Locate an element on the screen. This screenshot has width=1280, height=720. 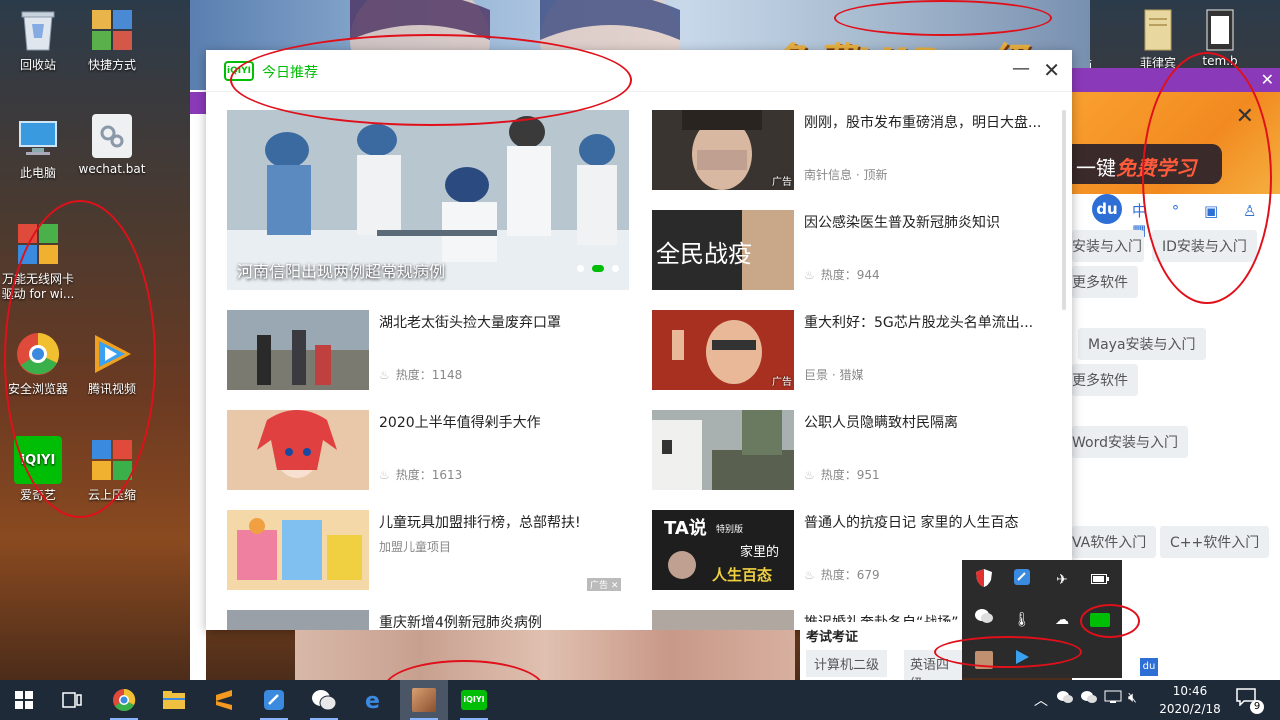
ad-label: 广告 is located at coordinates (782, 182).